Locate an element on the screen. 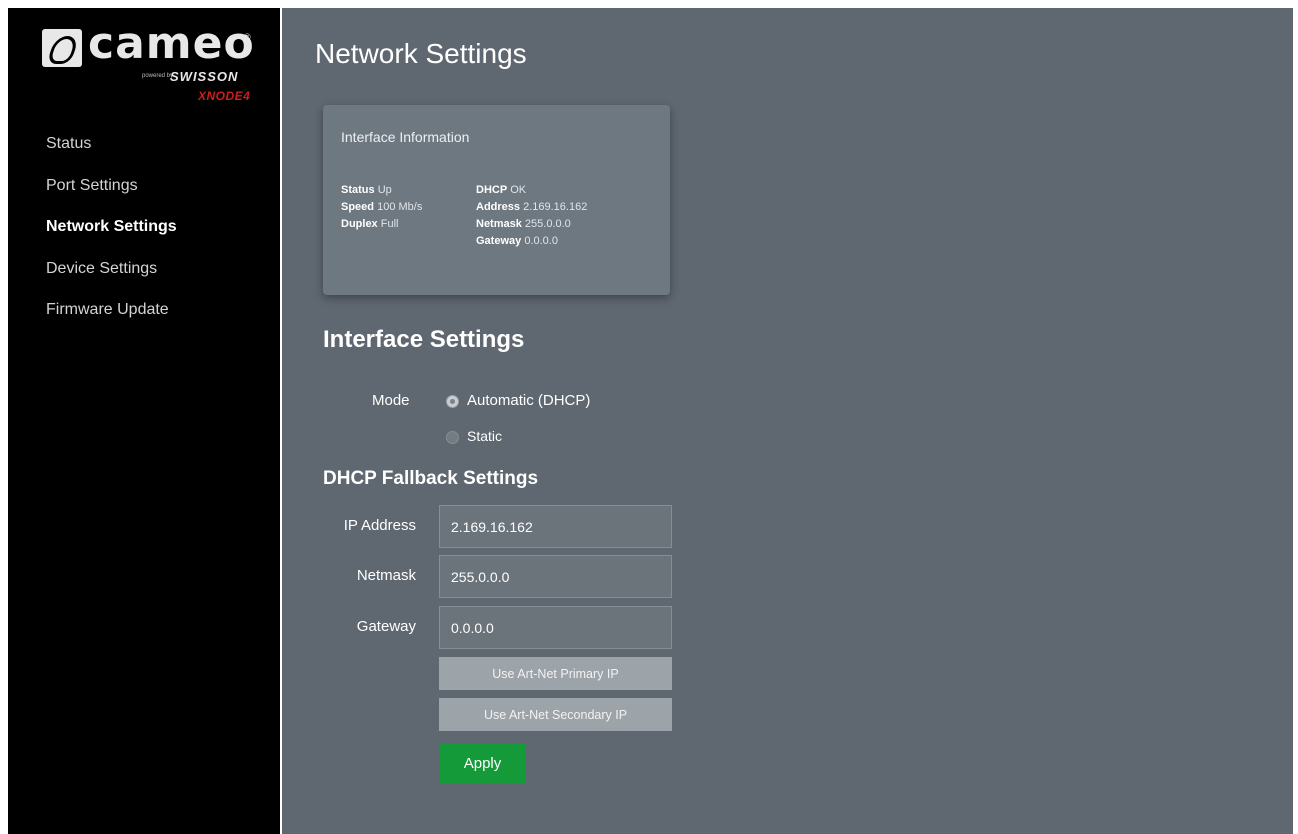 The height and width of the screenshot is (834, 1298). ip-address-input is located at coordinates (555, 526).